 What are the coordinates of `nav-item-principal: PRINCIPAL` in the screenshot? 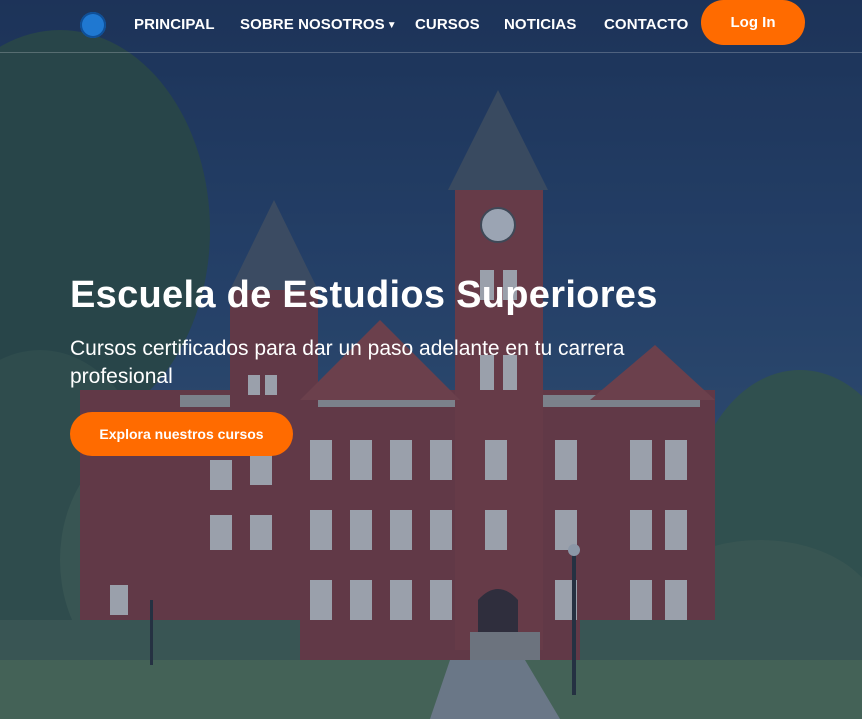 It's located at (174, 24).